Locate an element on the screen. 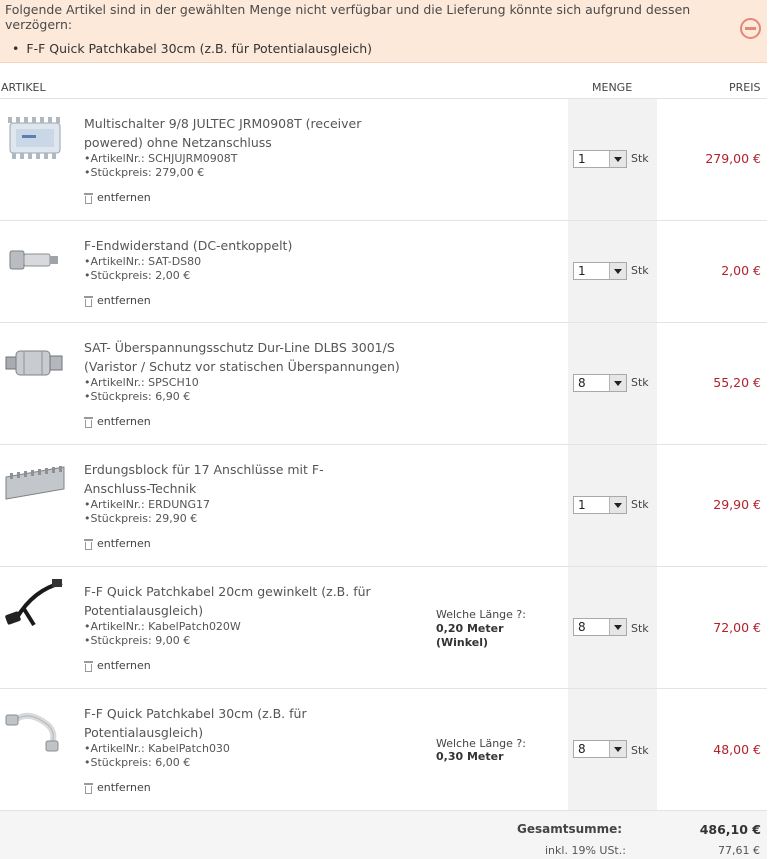 The width and height of the screenshot is (773, 859). option-value-line: 0,30 Meter is located at coordinates (470, 756).